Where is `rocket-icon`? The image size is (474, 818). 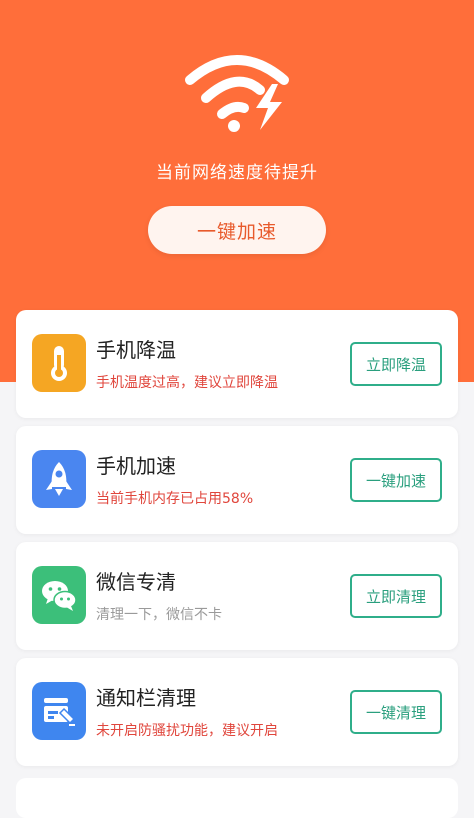 rocket-icon is located at coordinates (59, 479).